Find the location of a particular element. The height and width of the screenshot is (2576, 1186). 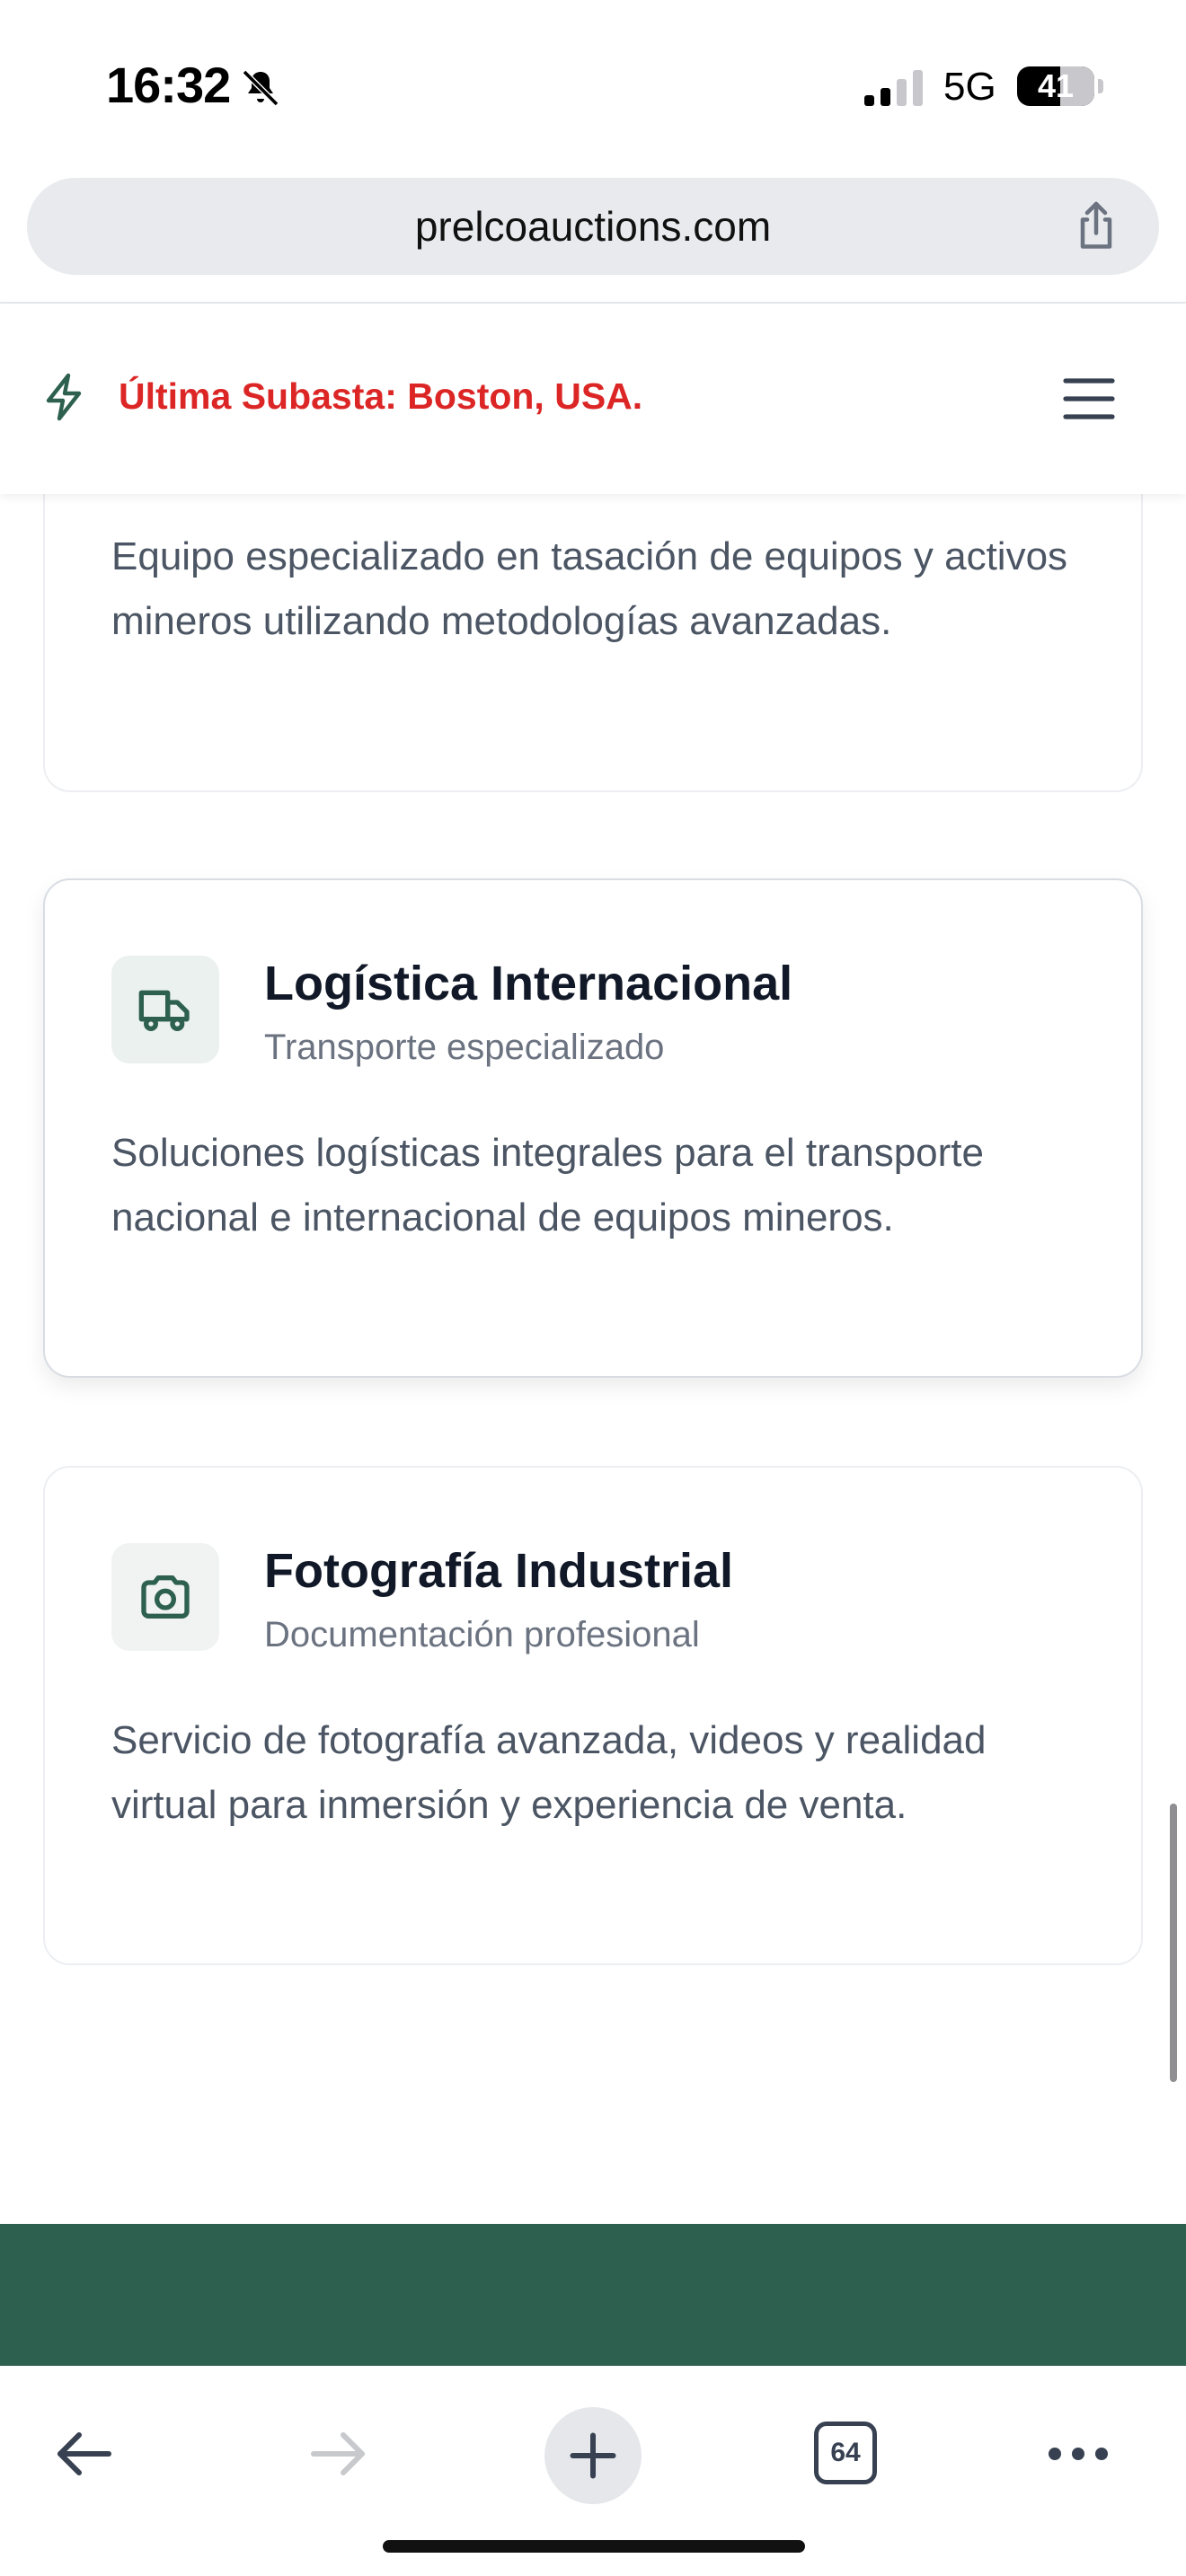

browser-toolbar: 64 is located at coordinates (593, 2471).